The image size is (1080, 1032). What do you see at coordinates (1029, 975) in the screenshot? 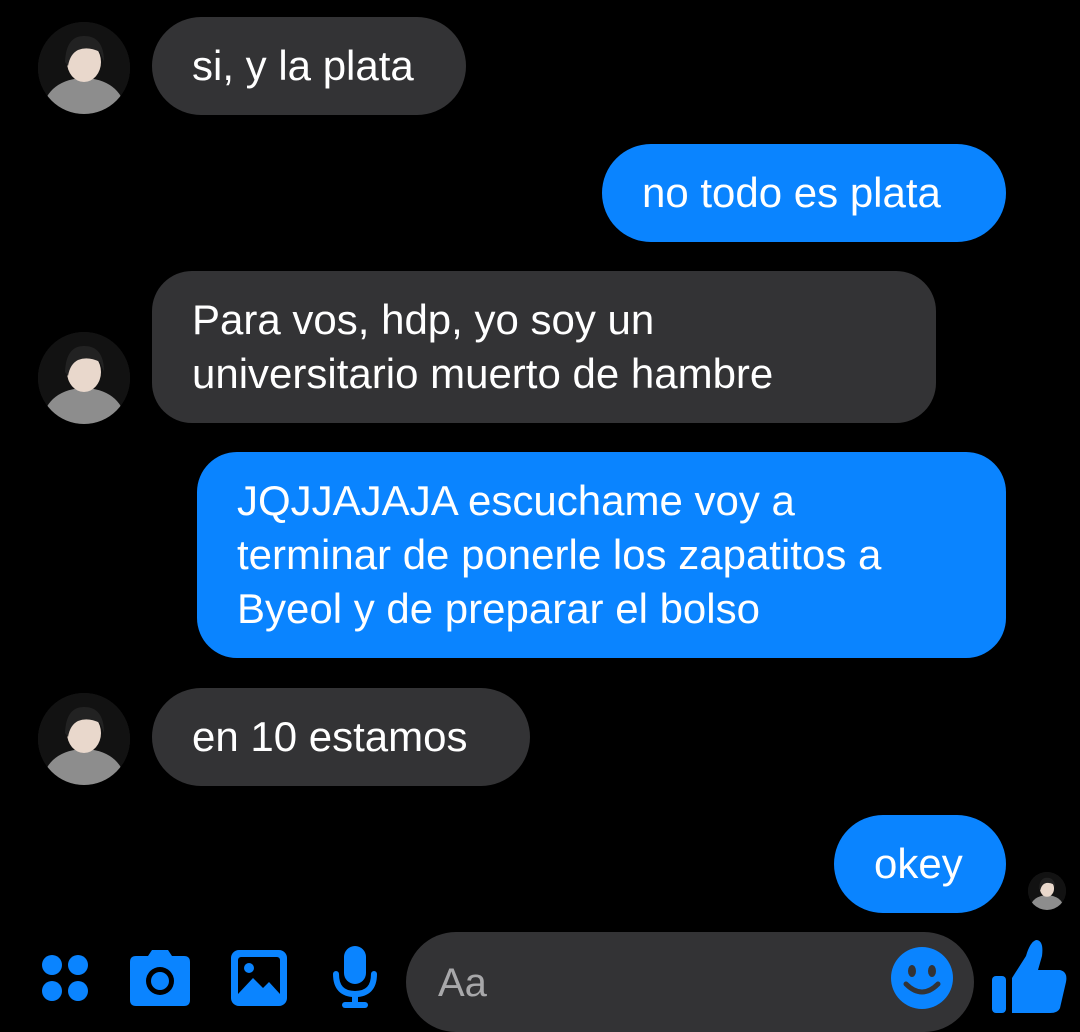
I see `thumbs-up-icon` at bounding box center [1029, 975].